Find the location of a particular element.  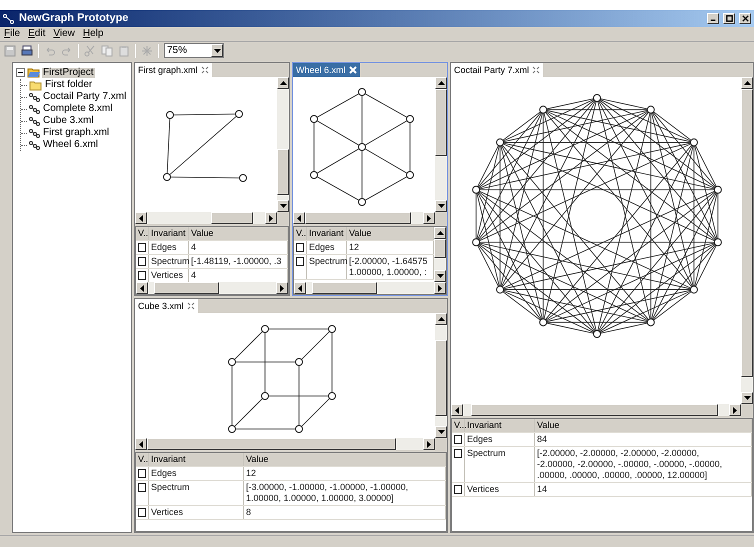

editor-tab: First graph.xml is located at coordinates (173, 70).